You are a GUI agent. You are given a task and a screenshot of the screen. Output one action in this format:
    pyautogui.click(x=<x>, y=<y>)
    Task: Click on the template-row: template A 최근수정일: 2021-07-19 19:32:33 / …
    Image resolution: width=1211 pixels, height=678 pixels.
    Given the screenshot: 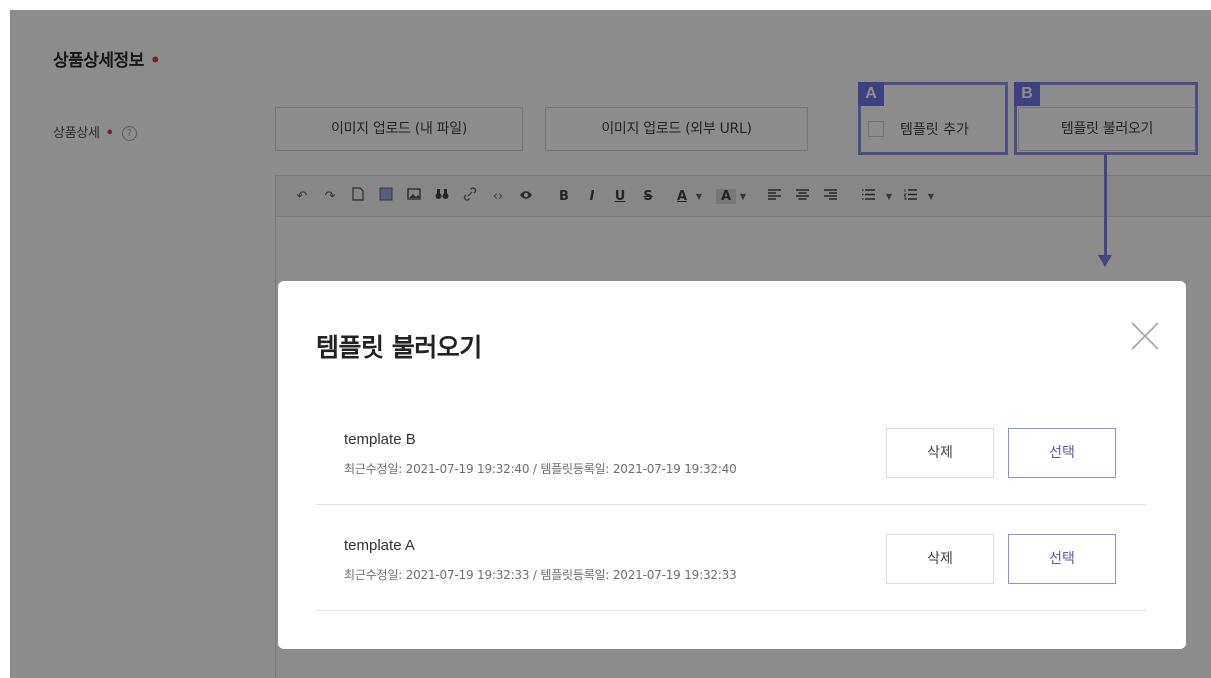 What is the action you would take?
    pyautogui.click(x=731, y=558)
    